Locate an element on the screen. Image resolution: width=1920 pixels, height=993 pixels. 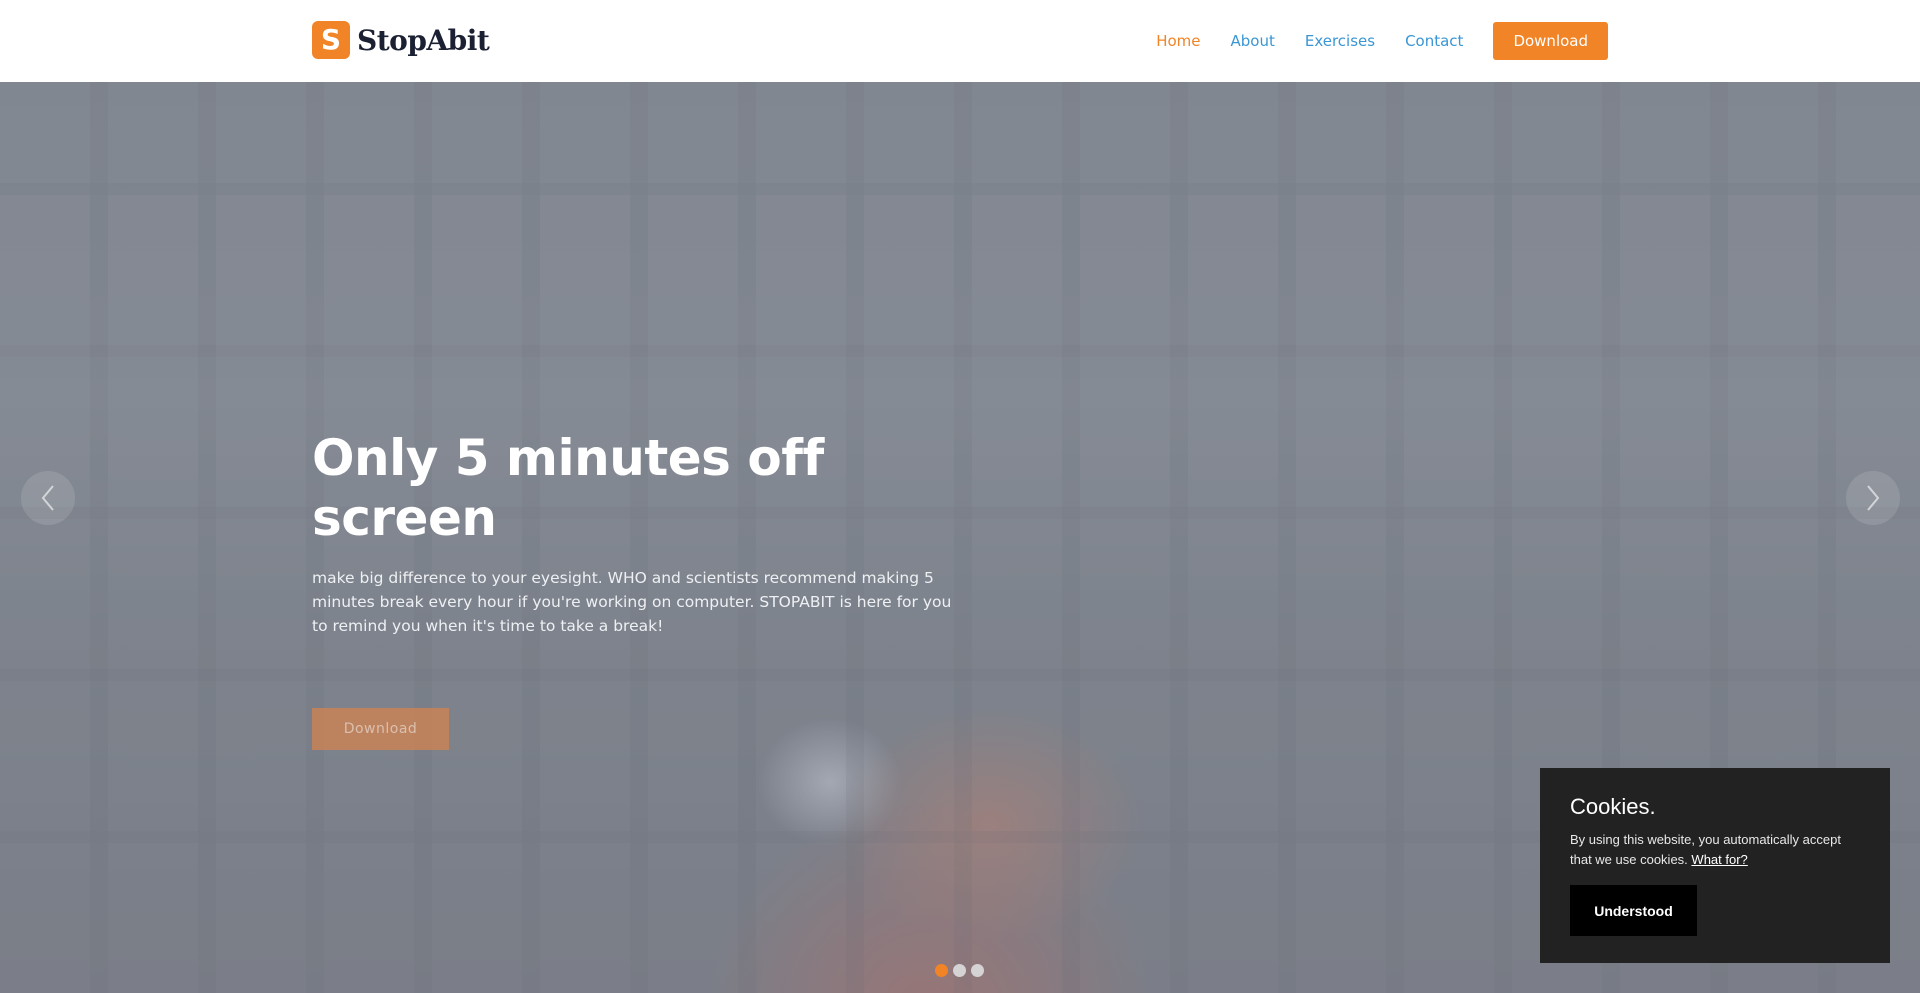
brand-logo-link: S StopAbit is located at coordinates (401, 40).